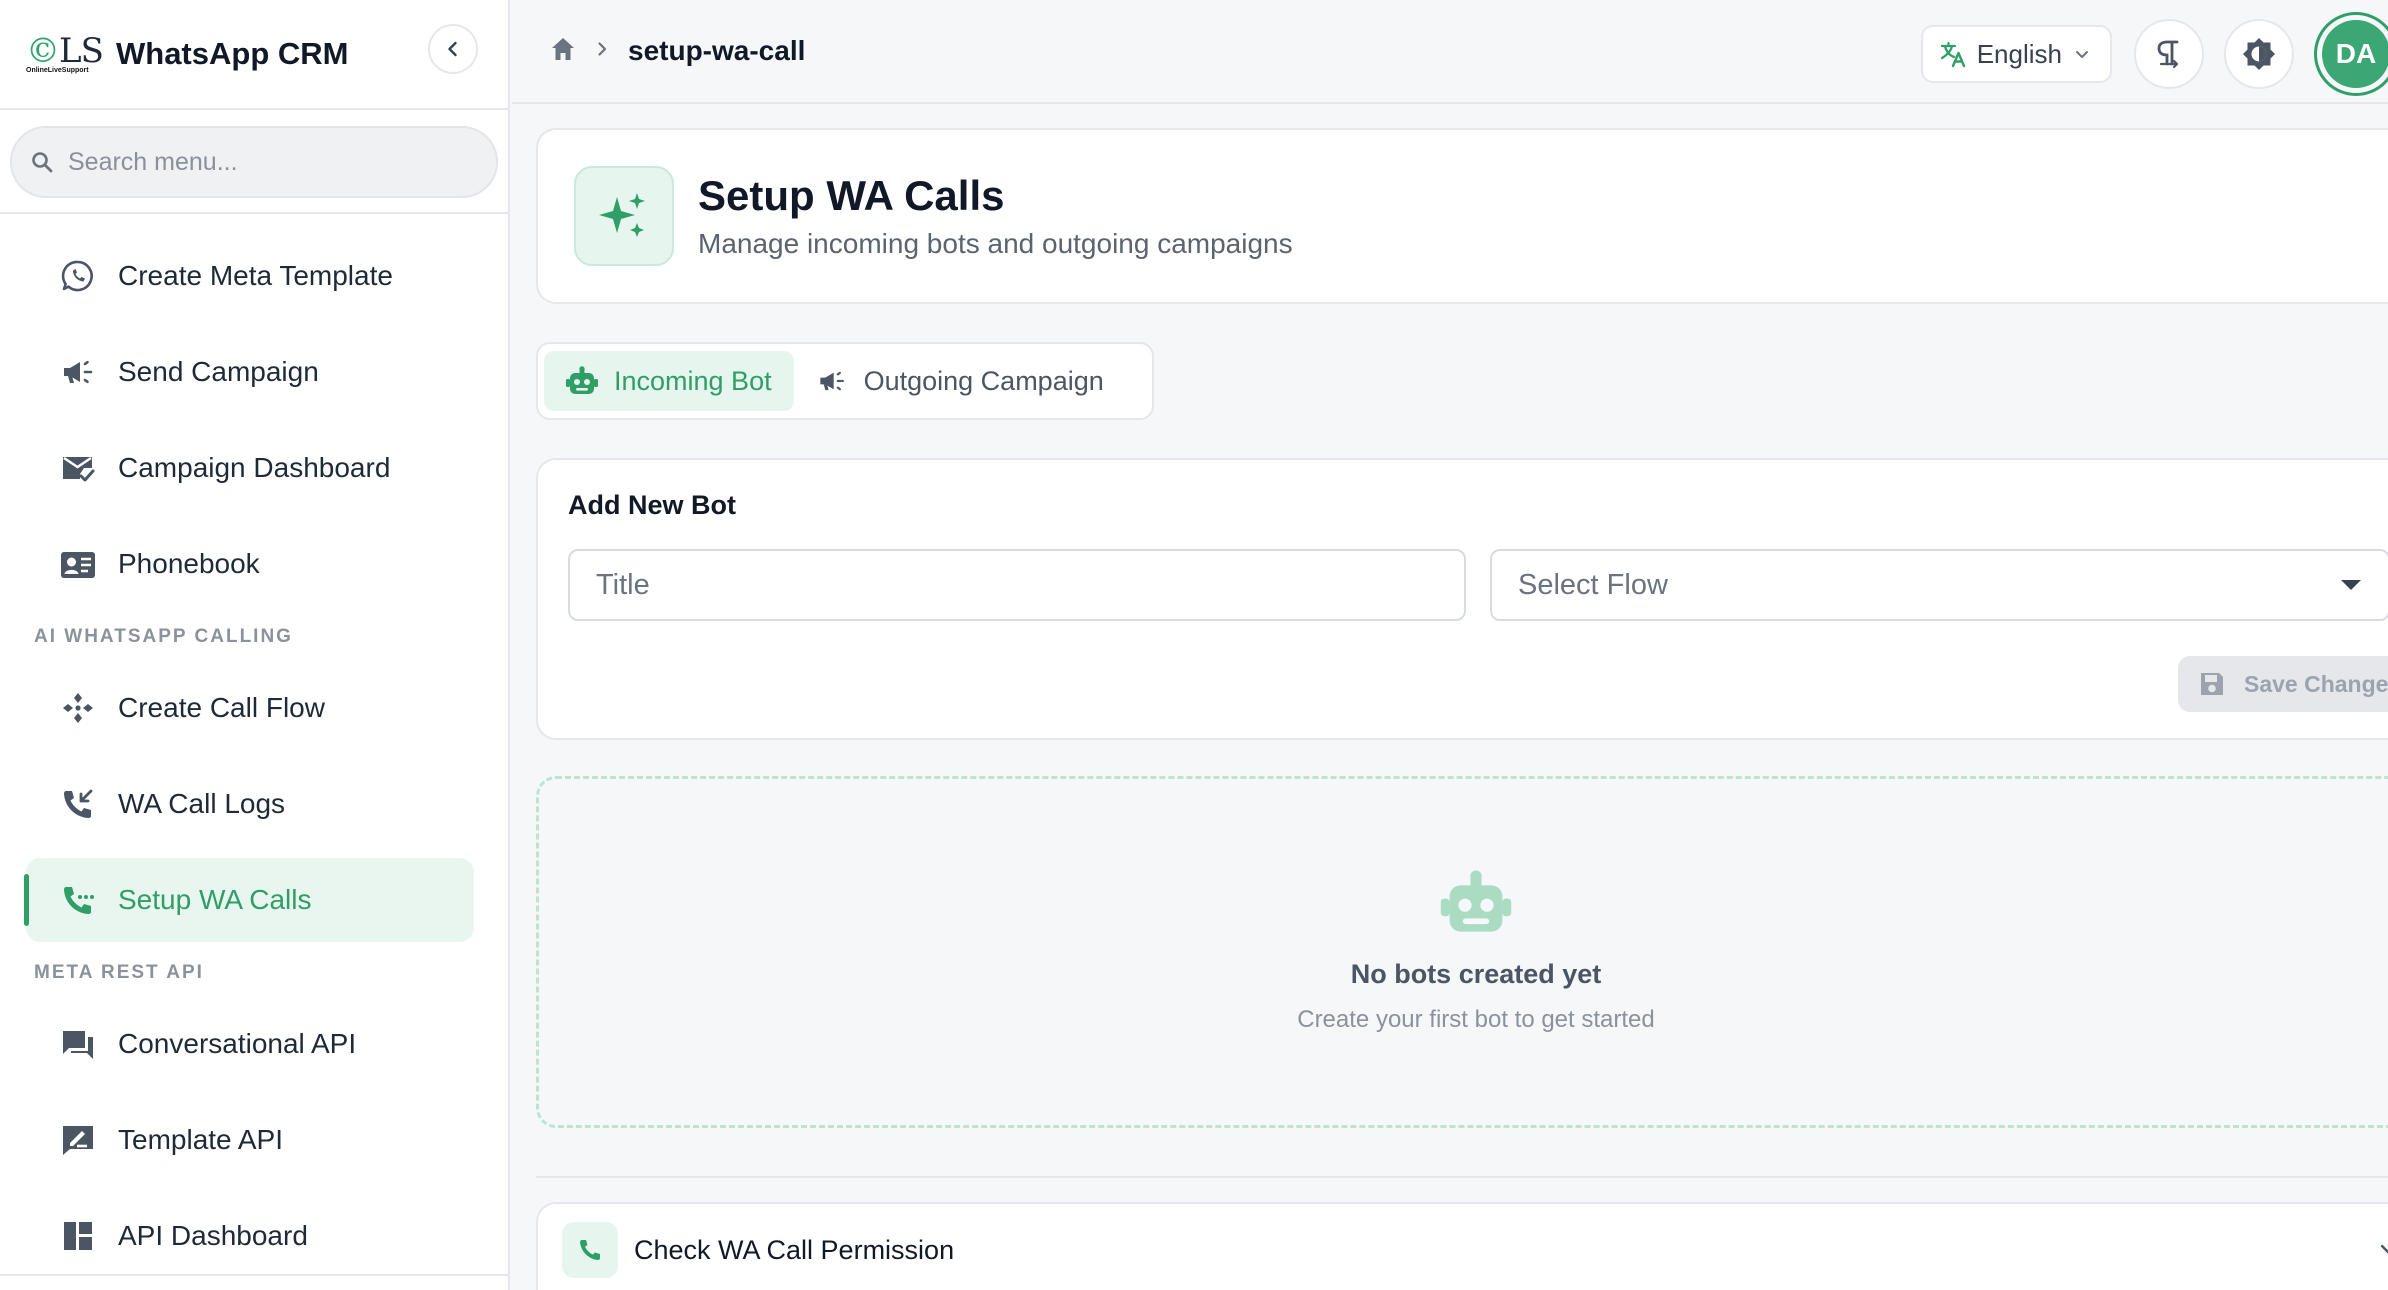  Describe the element at coordinates (189, 563) in the screenshot. I see `sidebar-item-label: Phonebook` at that location.